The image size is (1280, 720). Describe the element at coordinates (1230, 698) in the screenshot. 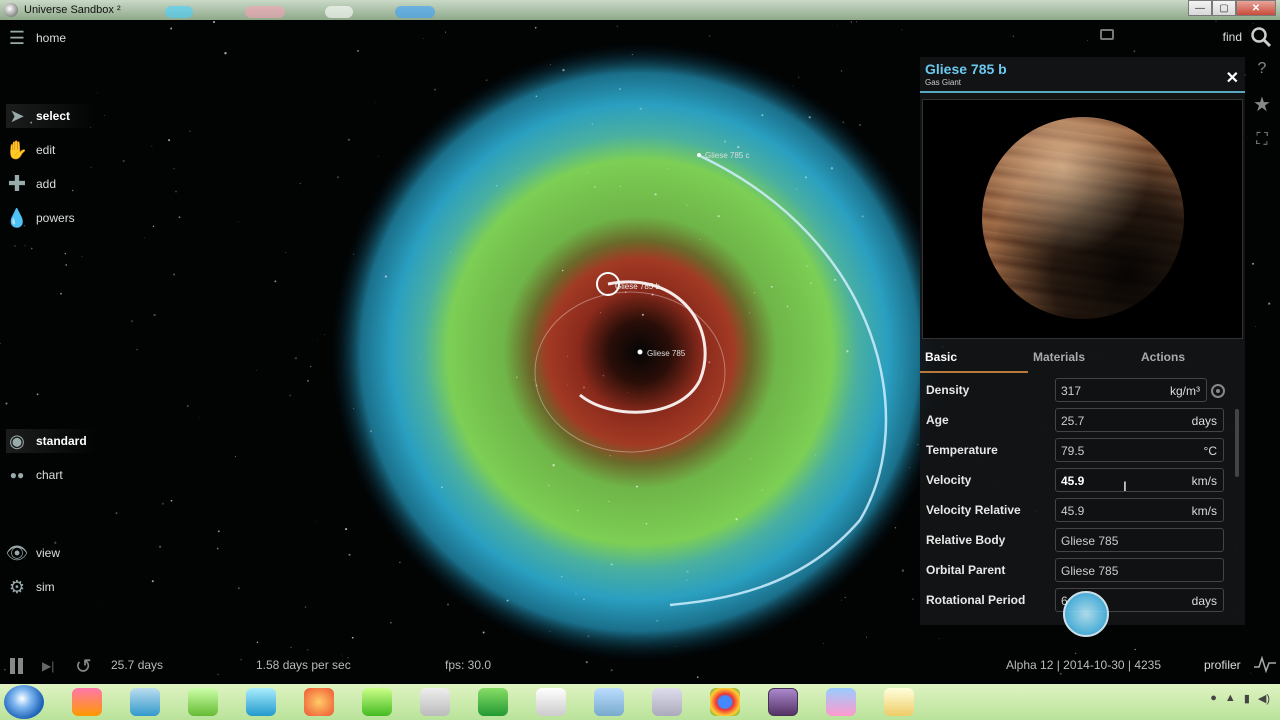

I see `tray-icon: ▲` at that location.